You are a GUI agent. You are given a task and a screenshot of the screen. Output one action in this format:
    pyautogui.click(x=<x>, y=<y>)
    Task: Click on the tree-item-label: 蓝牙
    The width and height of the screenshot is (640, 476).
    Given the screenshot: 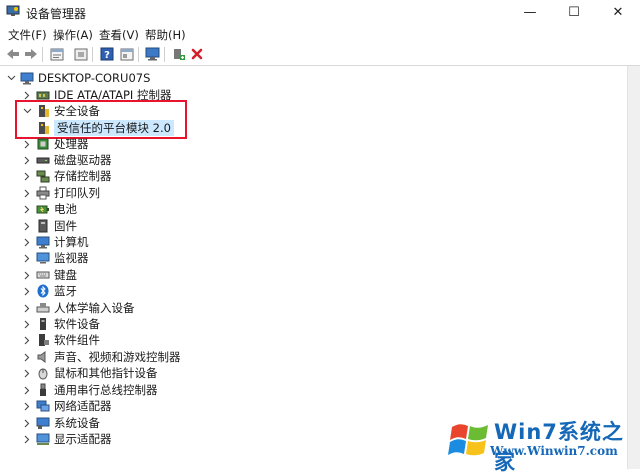 What is the action you would take?
    pyautogui.click(x=65, y=291)
    